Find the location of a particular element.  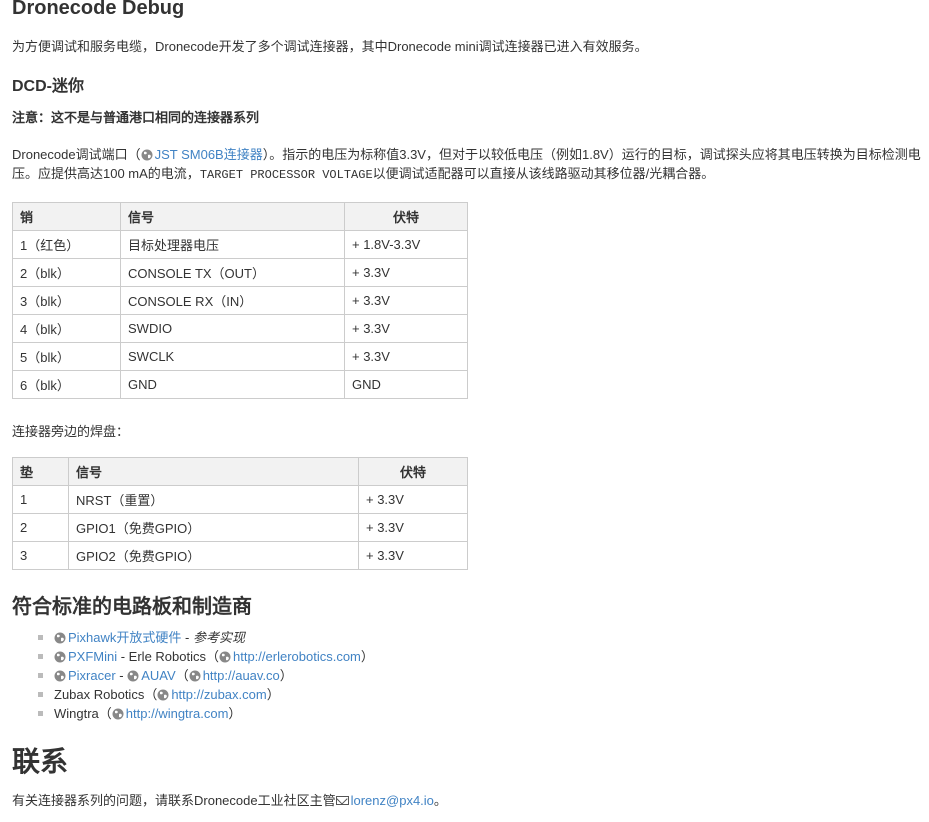

cell: CONSOLE TX（OUT） is located at coordinates (232, 272).